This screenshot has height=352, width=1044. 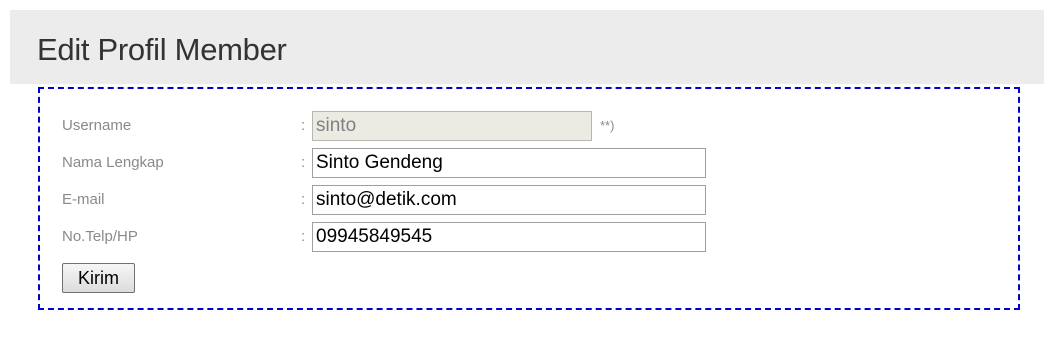 I want to click on phone-label: No.Telp/HP, so click(x=100, y=236).